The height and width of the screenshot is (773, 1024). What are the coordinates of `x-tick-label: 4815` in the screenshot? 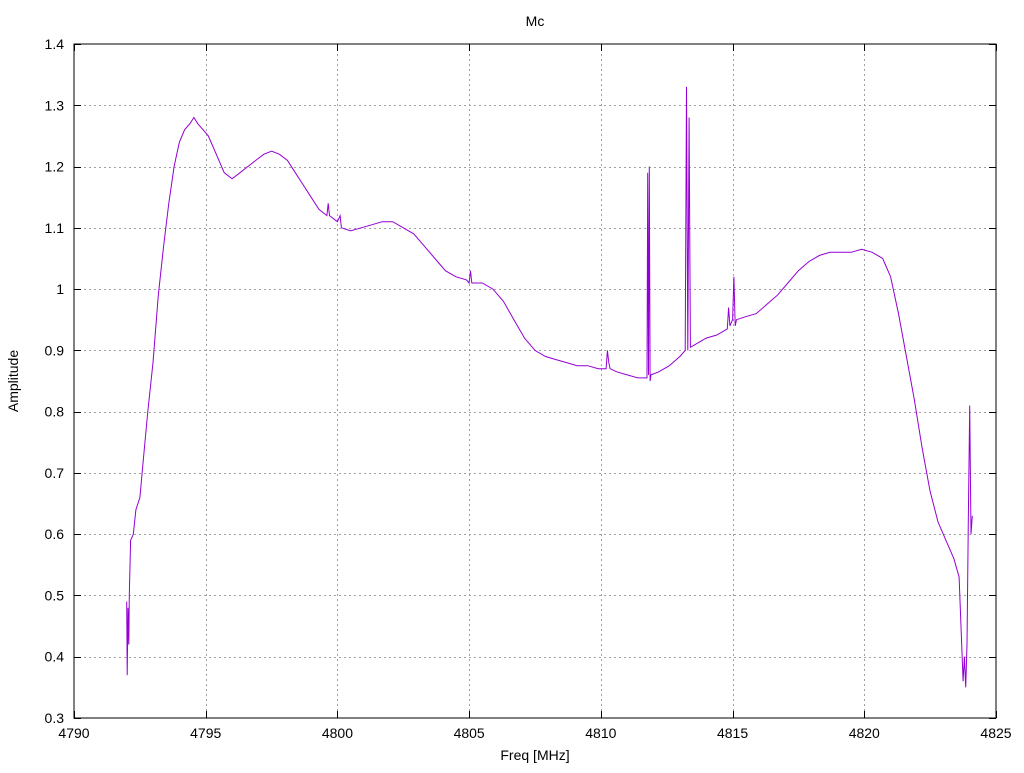 It's located at (732, 733).